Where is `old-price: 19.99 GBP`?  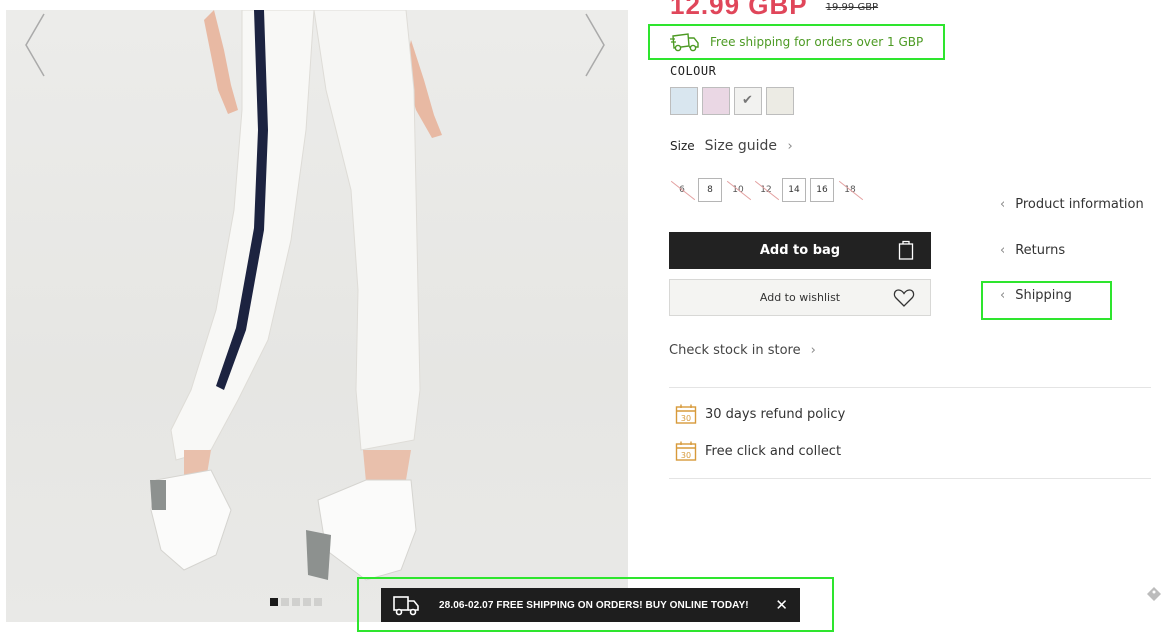 old-price: 19.99 GBP is located at coordinates (852, 7).